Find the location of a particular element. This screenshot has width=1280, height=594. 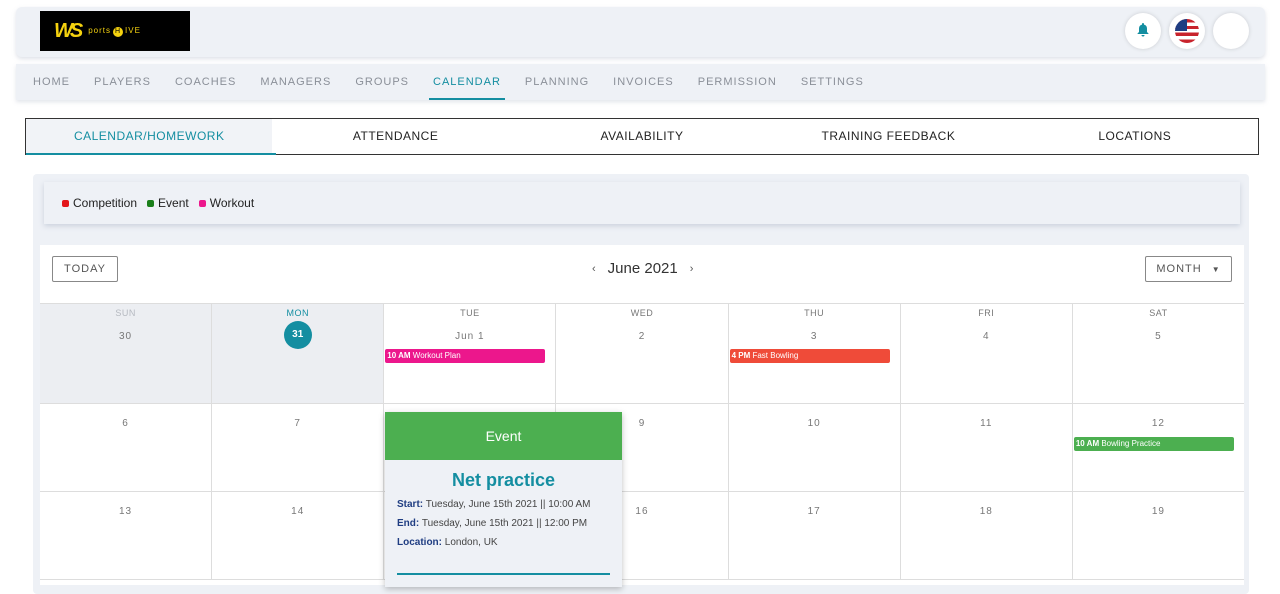

day-number: 6 is located at coordinates (125, 423).